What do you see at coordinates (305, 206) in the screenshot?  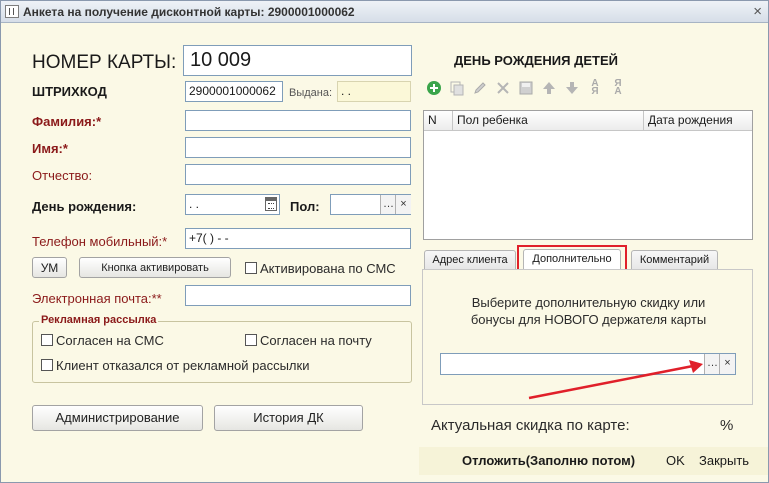 I see `gender-label: Пол:` at bounding box center [305, 206].